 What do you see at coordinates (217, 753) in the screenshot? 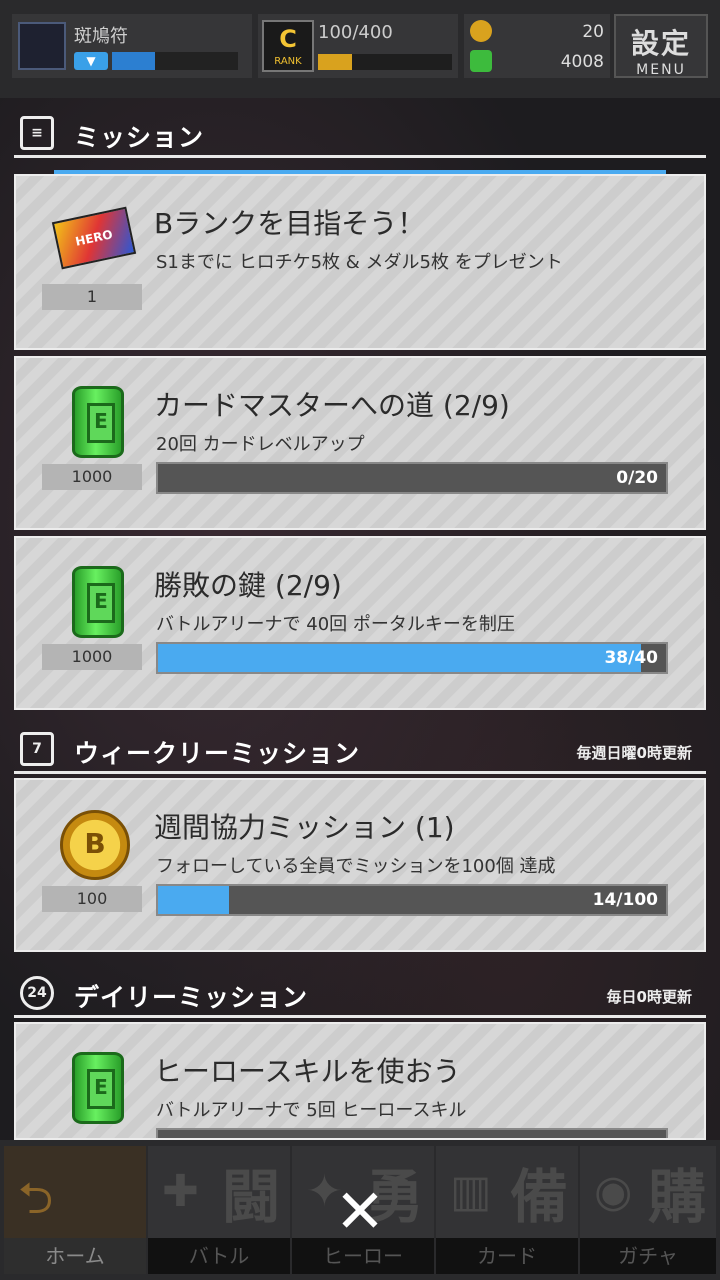
I see `section-title: ウィークリーミッション` at bounding box center [217, 753].